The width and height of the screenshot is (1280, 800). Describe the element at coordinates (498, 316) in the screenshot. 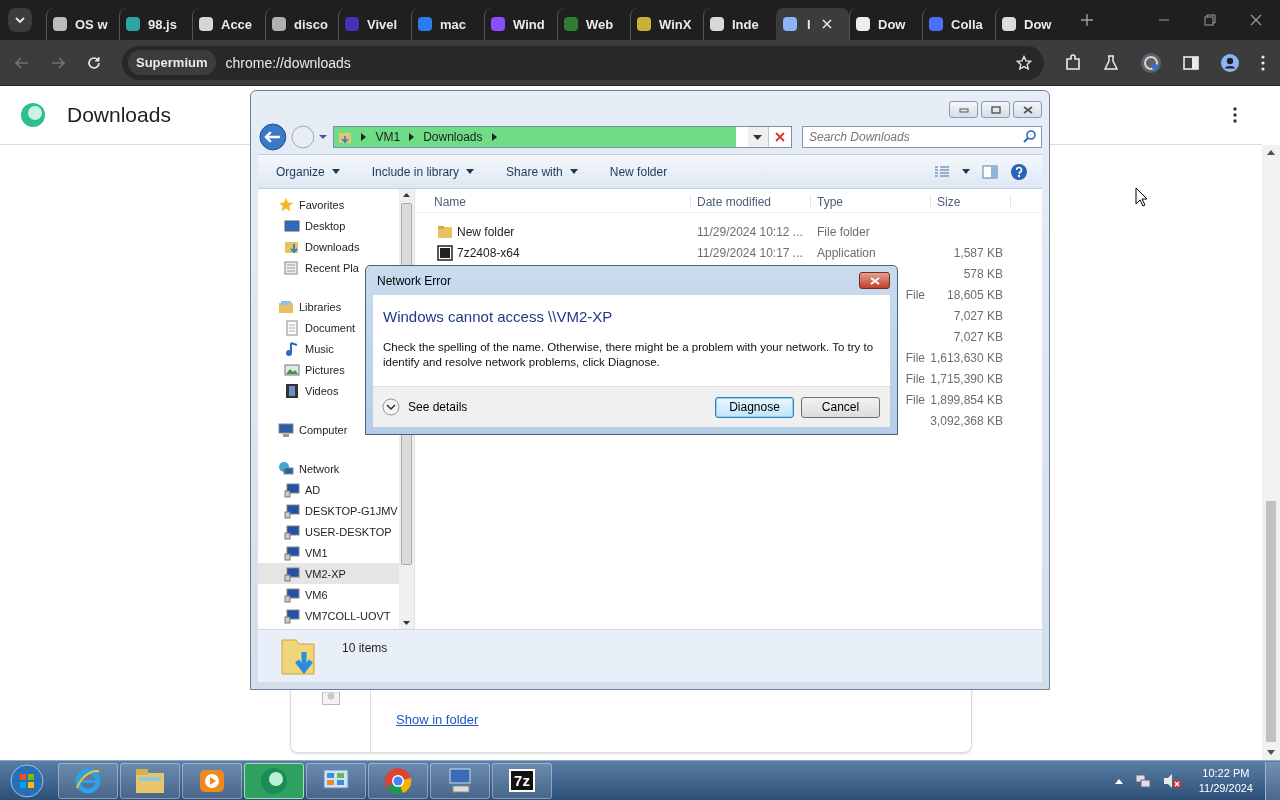

I see `dialog-heading: Windows cannot access \\VM2-XP` at that location.